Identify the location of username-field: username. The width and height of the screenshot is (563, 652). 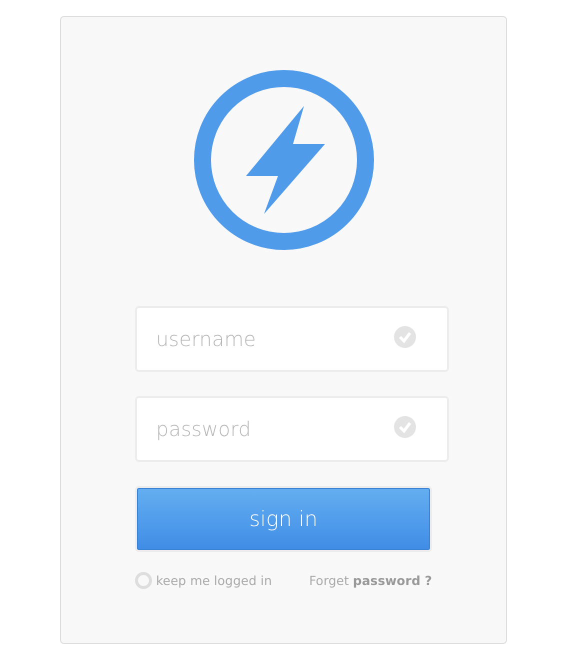
(292, 339).